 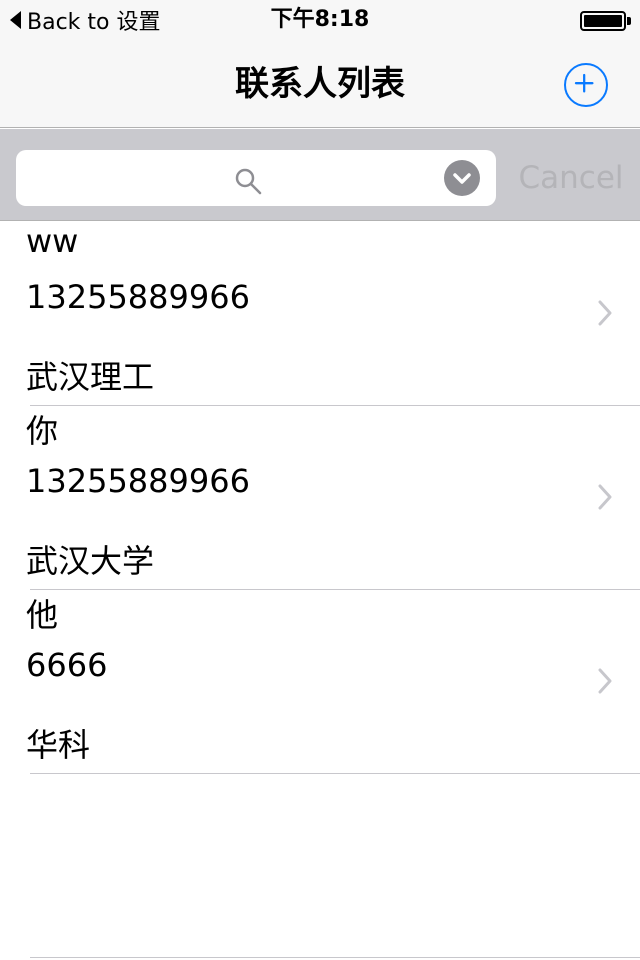 I want to click on contact-phone: 6666, so click(x=67, y=665).